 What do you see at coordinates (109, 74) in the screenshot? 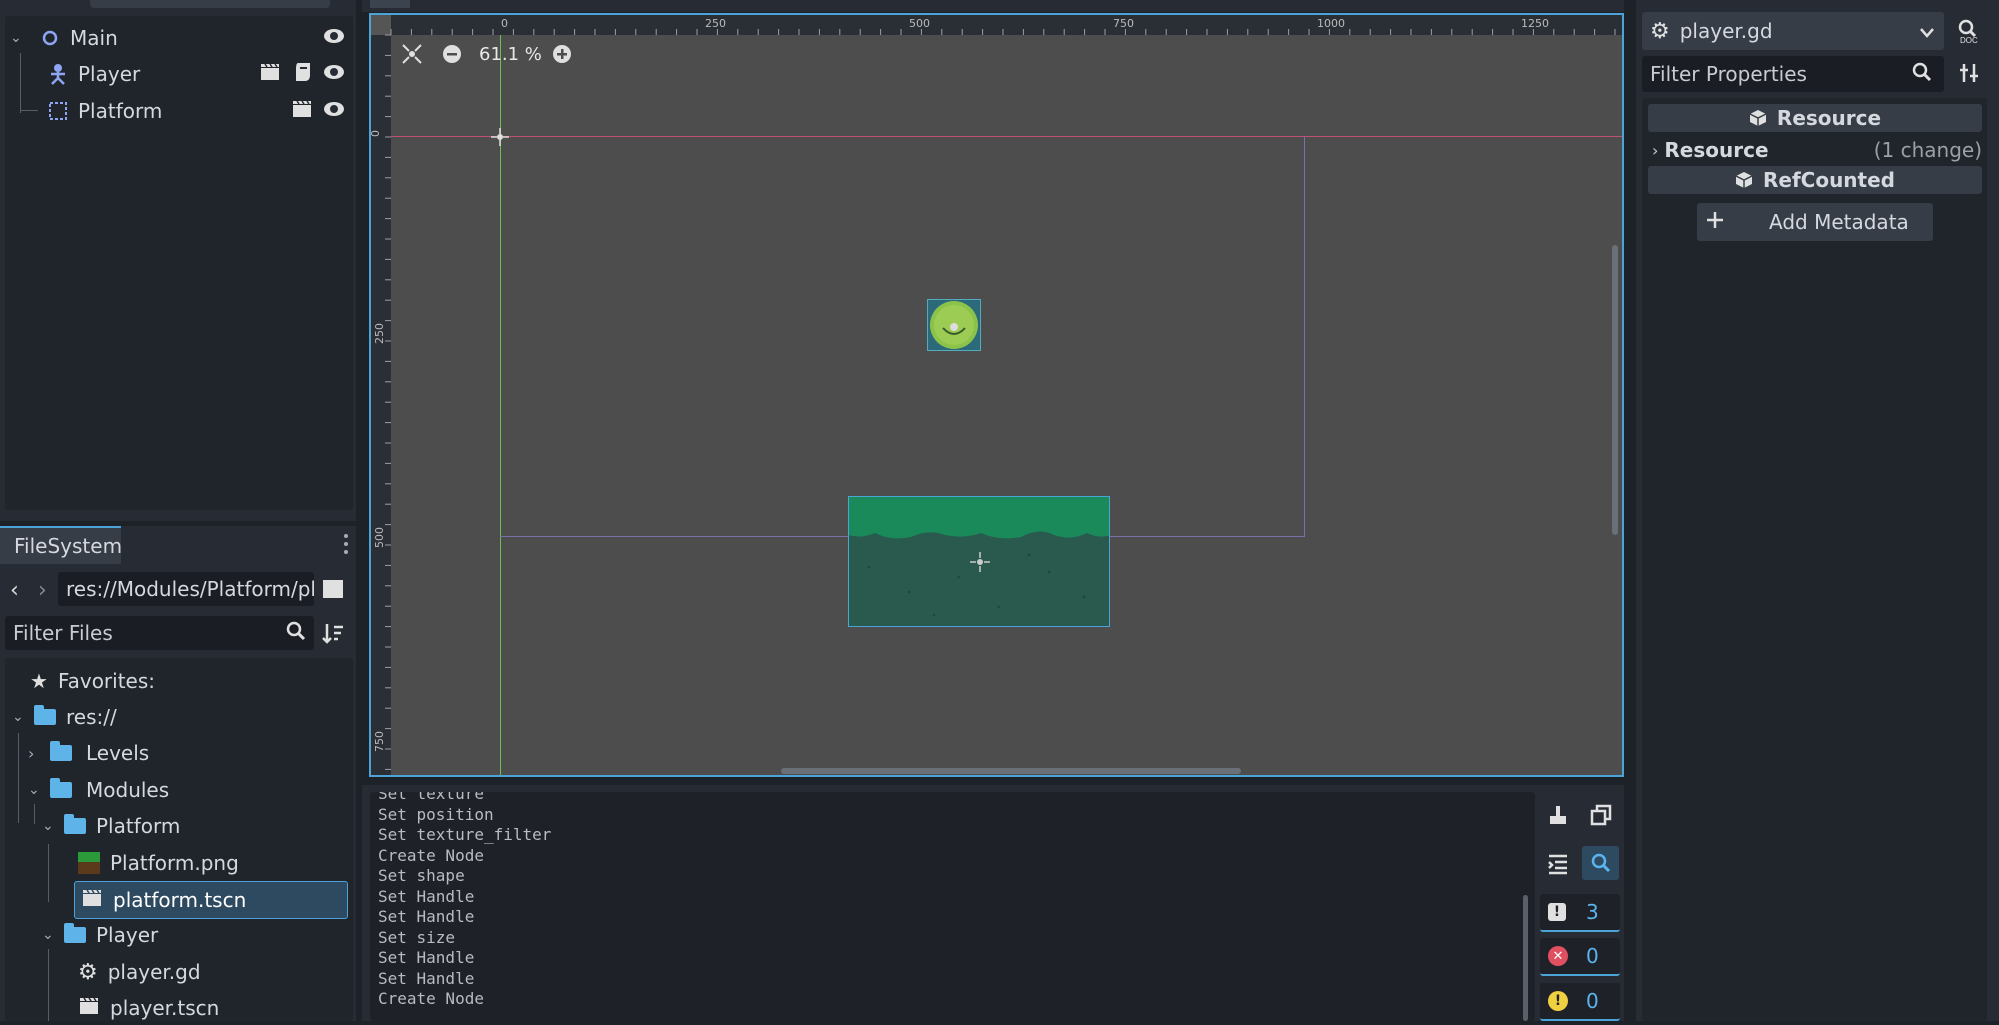
I see `scene-node-label: Player` at bounding box center [109, 74].